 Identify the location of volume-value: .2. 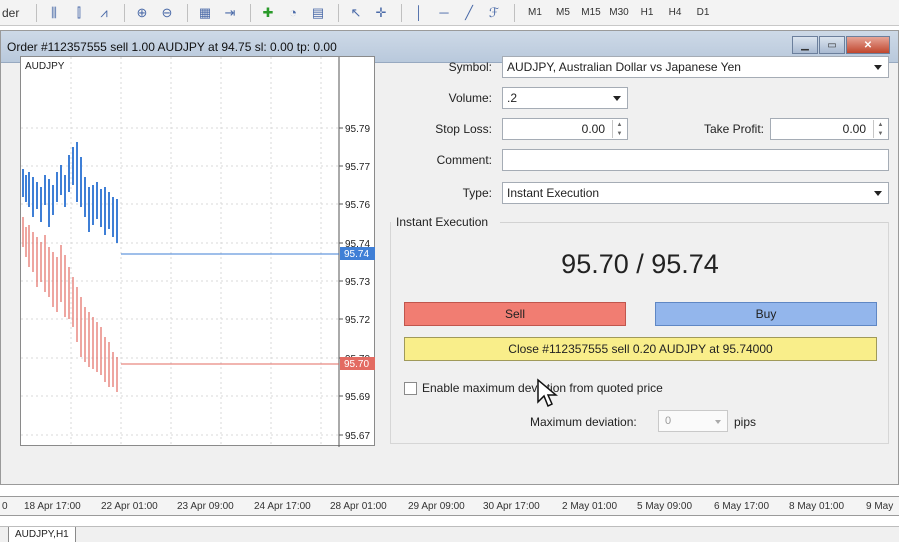
(512, 98).